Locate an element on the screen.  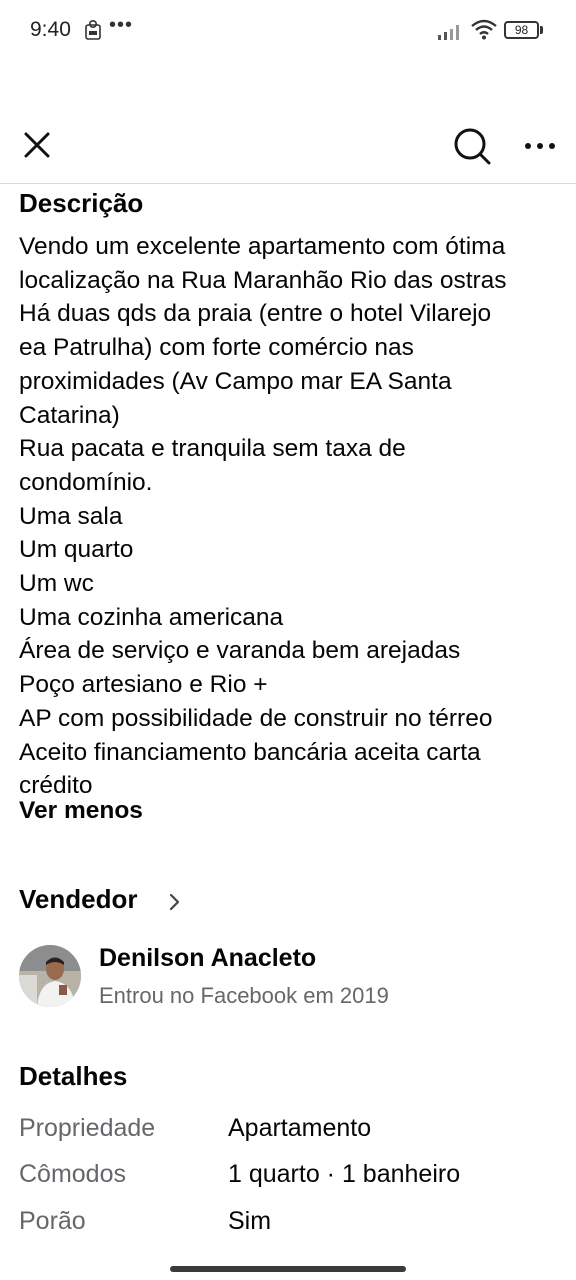
description-line: ea Patrulha) com forte comércio nas is located at coordinates (216, 348).